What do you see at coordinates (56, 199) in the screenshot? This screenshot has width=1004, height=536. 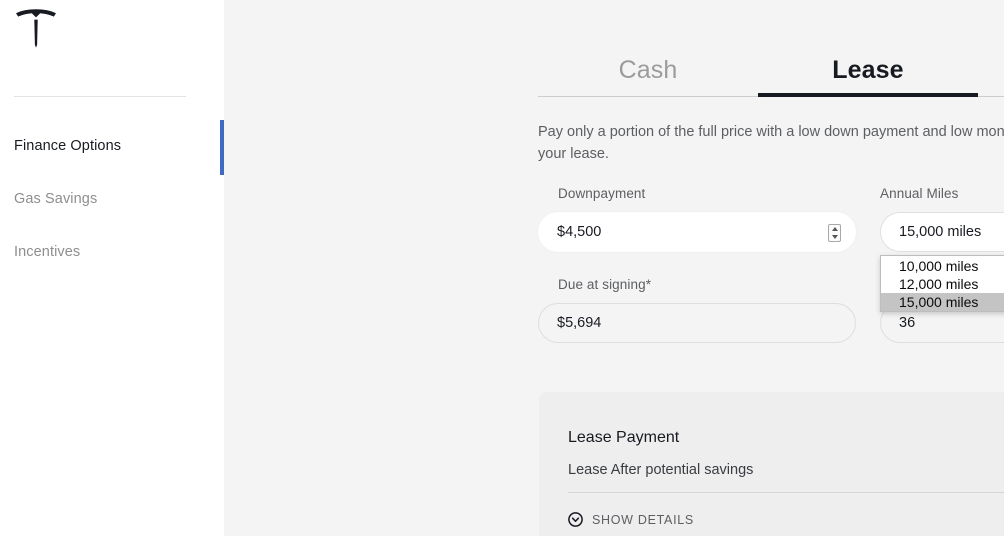 I see `sidebar-item-label: Gas Savings` at bounding box center [56, 199].